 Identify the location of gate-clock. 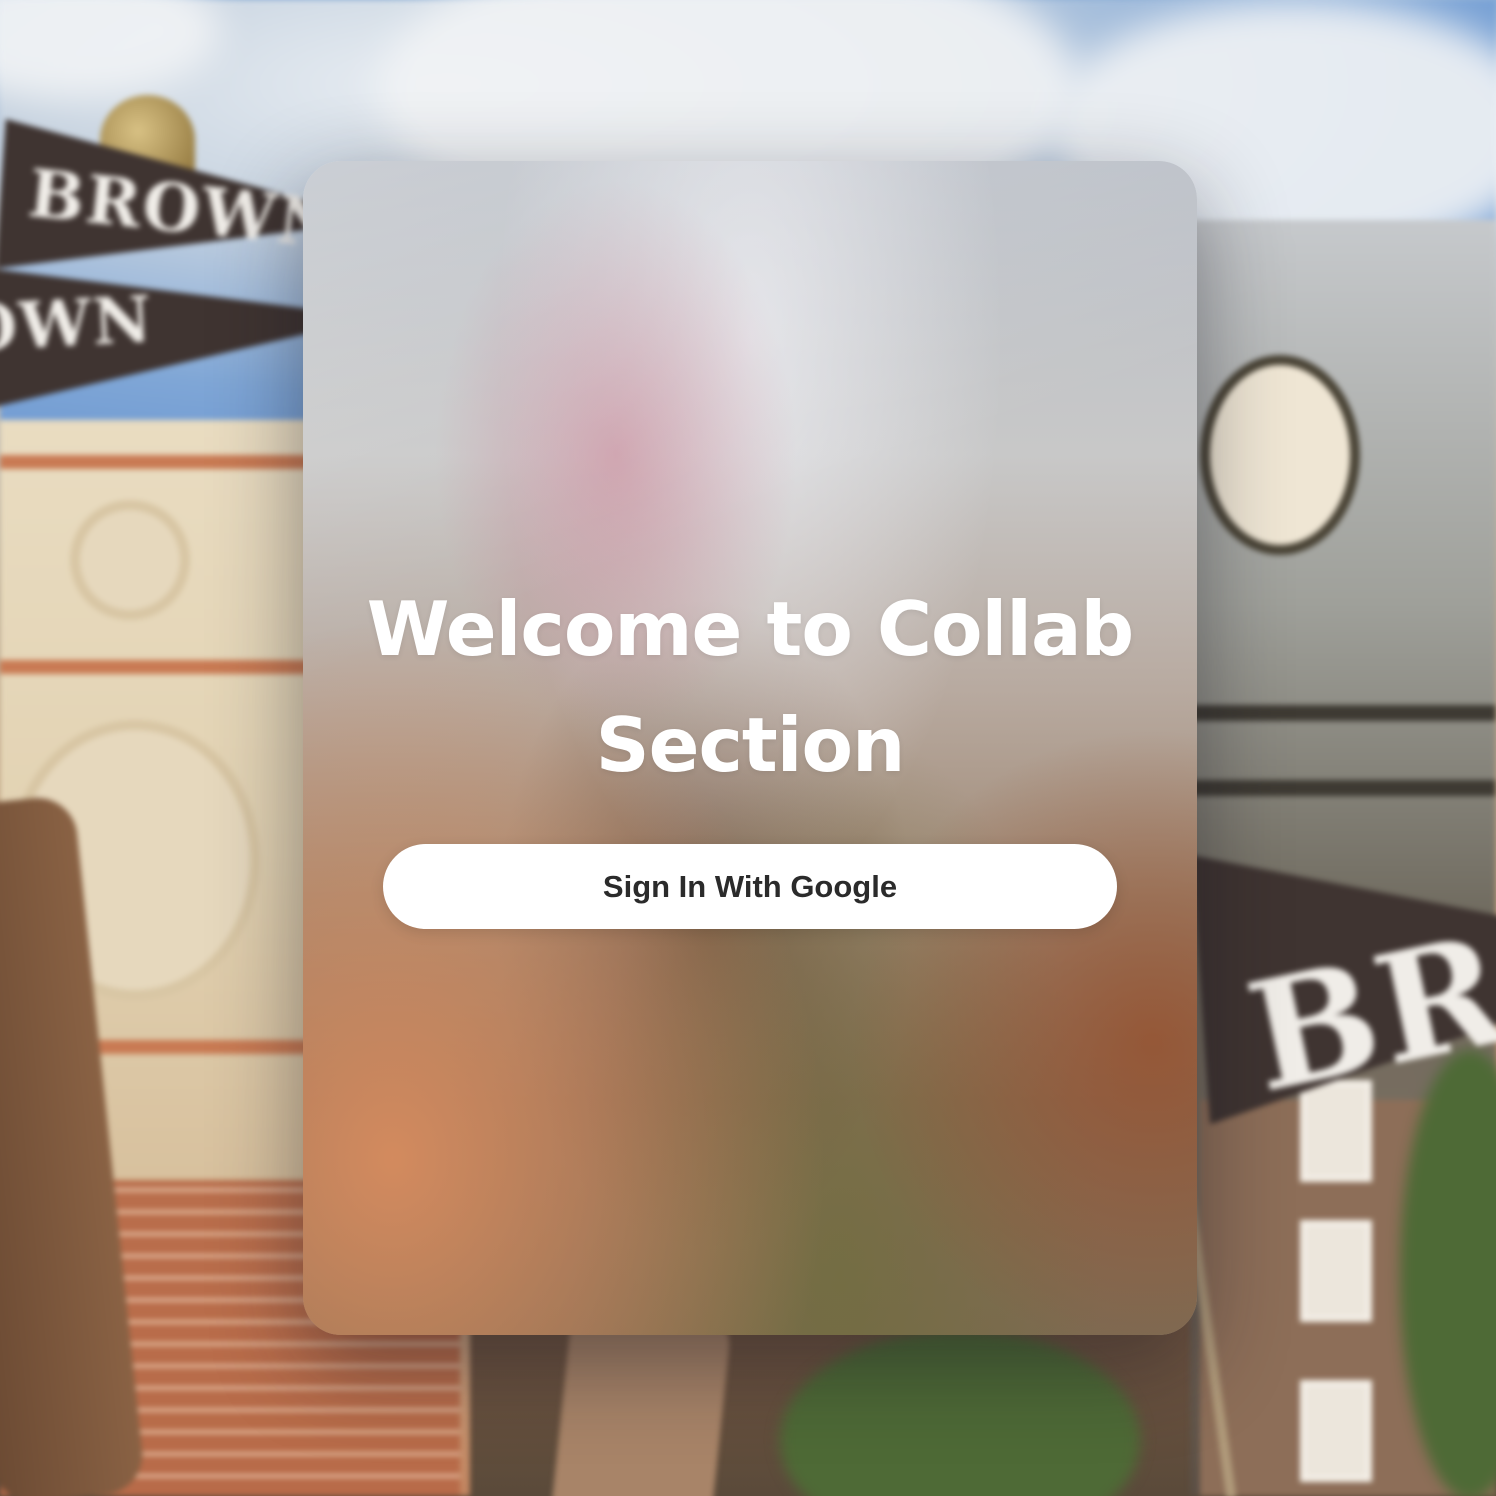
(1280, 455).